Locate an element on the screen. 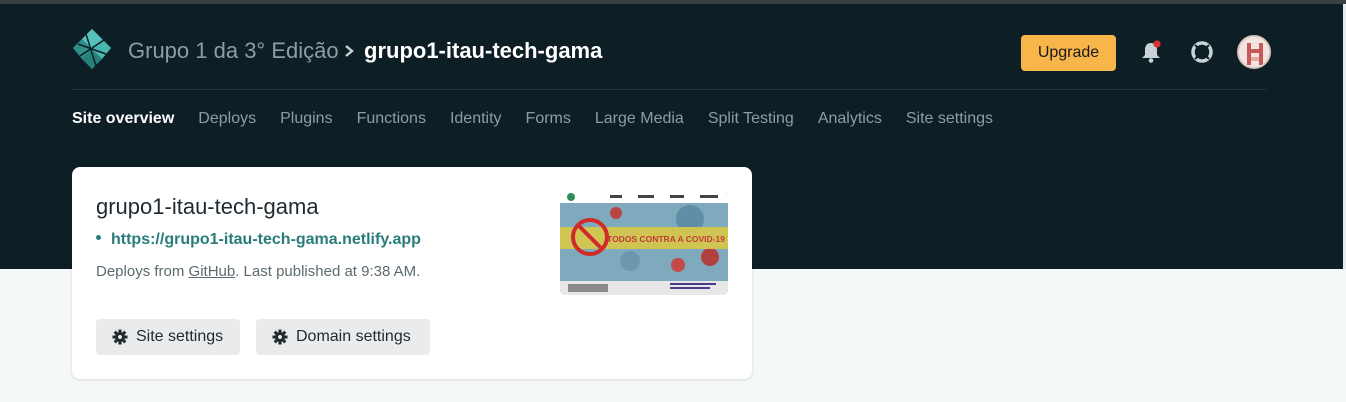 The width and height of the screenshot is (1346, 402). tab-large-media: Large Media is located at coordinates (639, 121).